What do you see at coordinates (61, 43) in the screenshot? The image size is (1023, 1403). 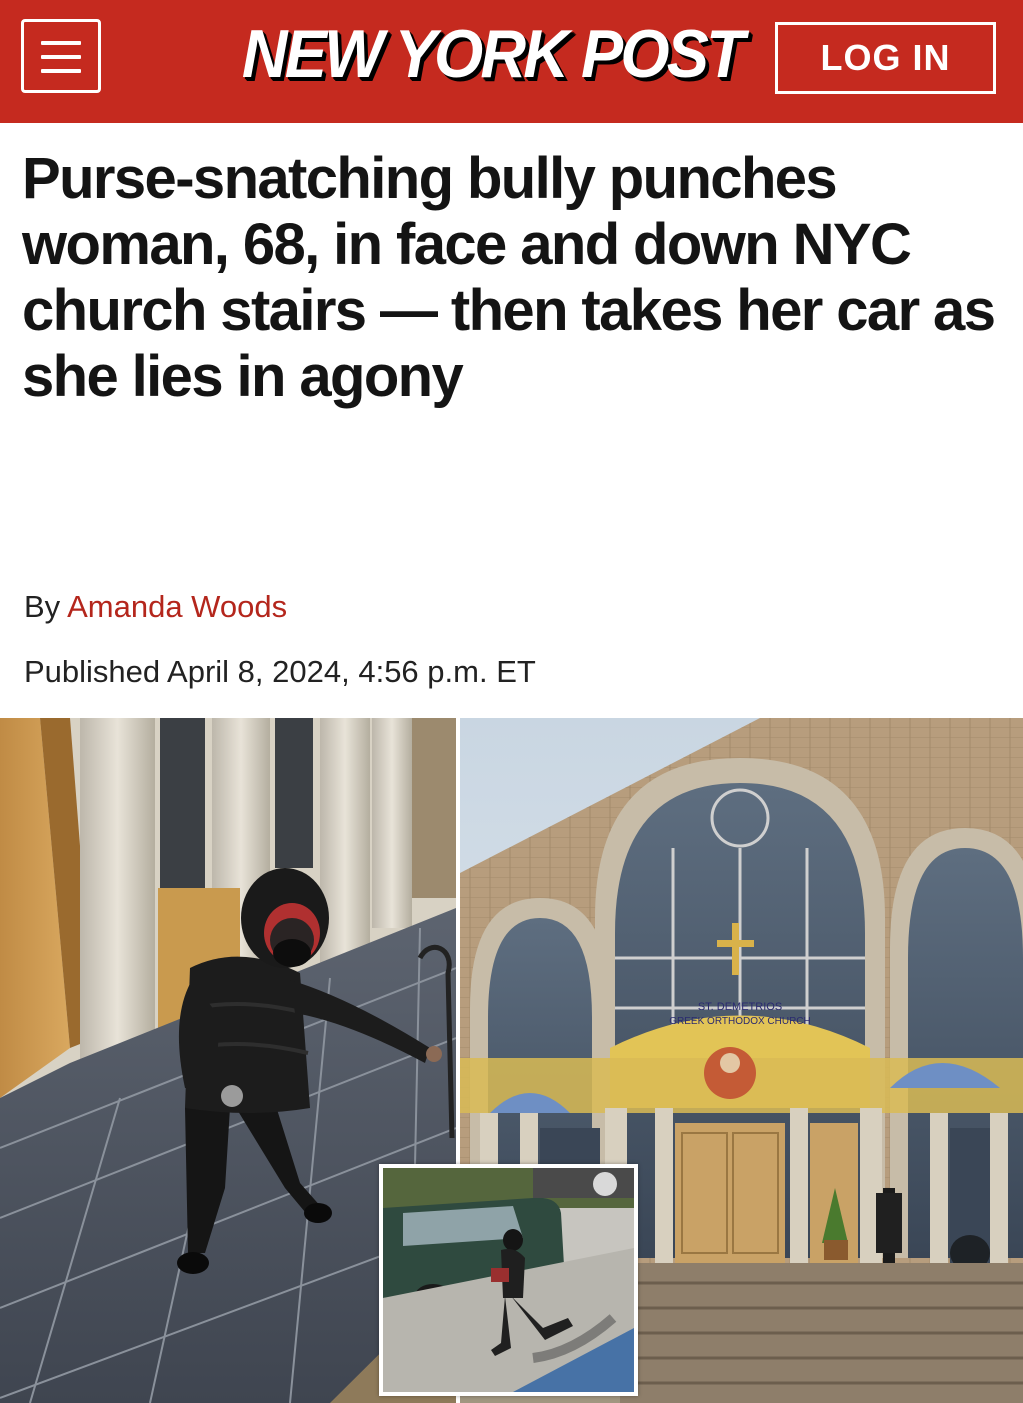 I see `hamburger-menu-icon` at bounding box center [61, 43].